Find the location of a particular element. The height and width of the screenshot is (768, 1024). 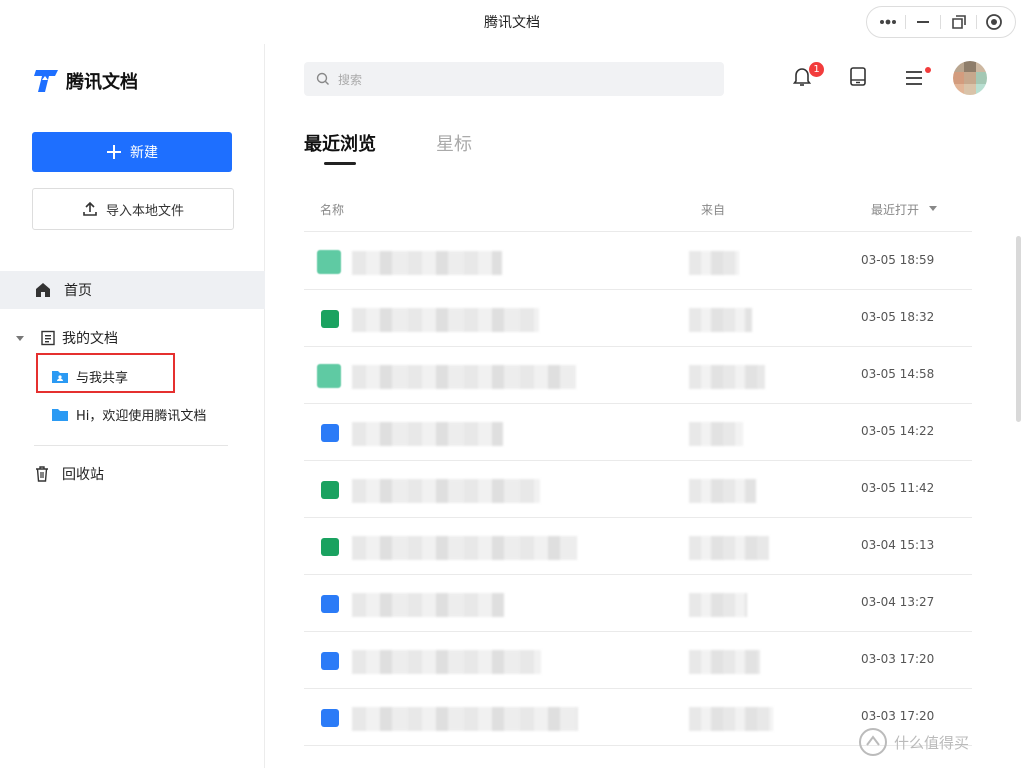

tab-bar: 最近浏览 星标 is located at coordinates (388, 147).